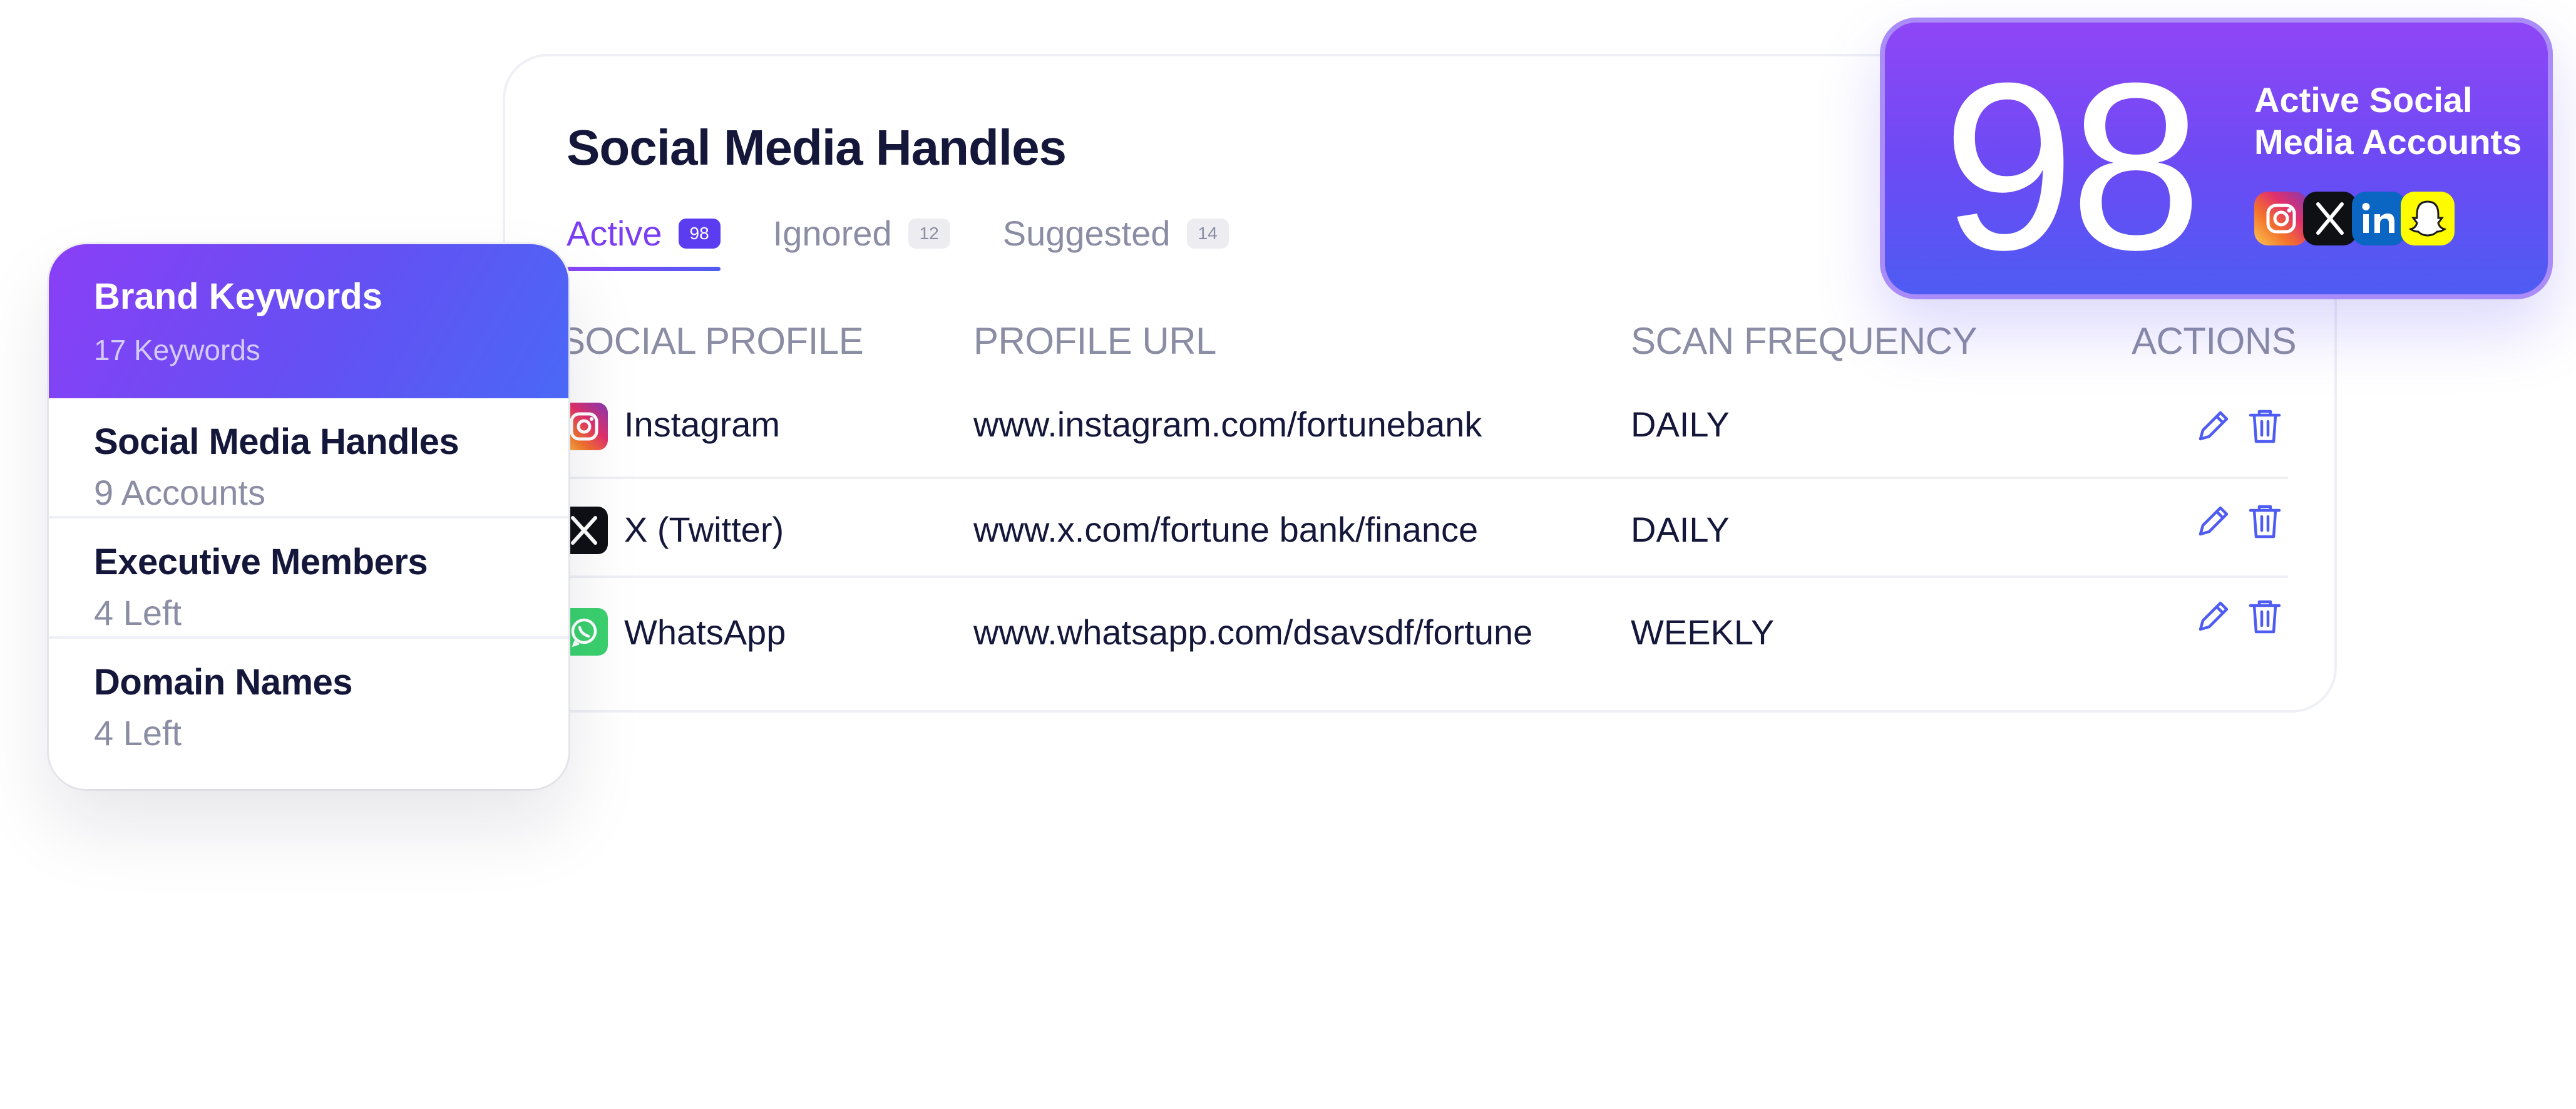 The image size is (2576, 1109). What do you see at coordinates (1253, 632) in the screenshot?
I see `profile-url: www.whatsapp.com/dsavsdf/fortune` at bounding box center [1253, 632].